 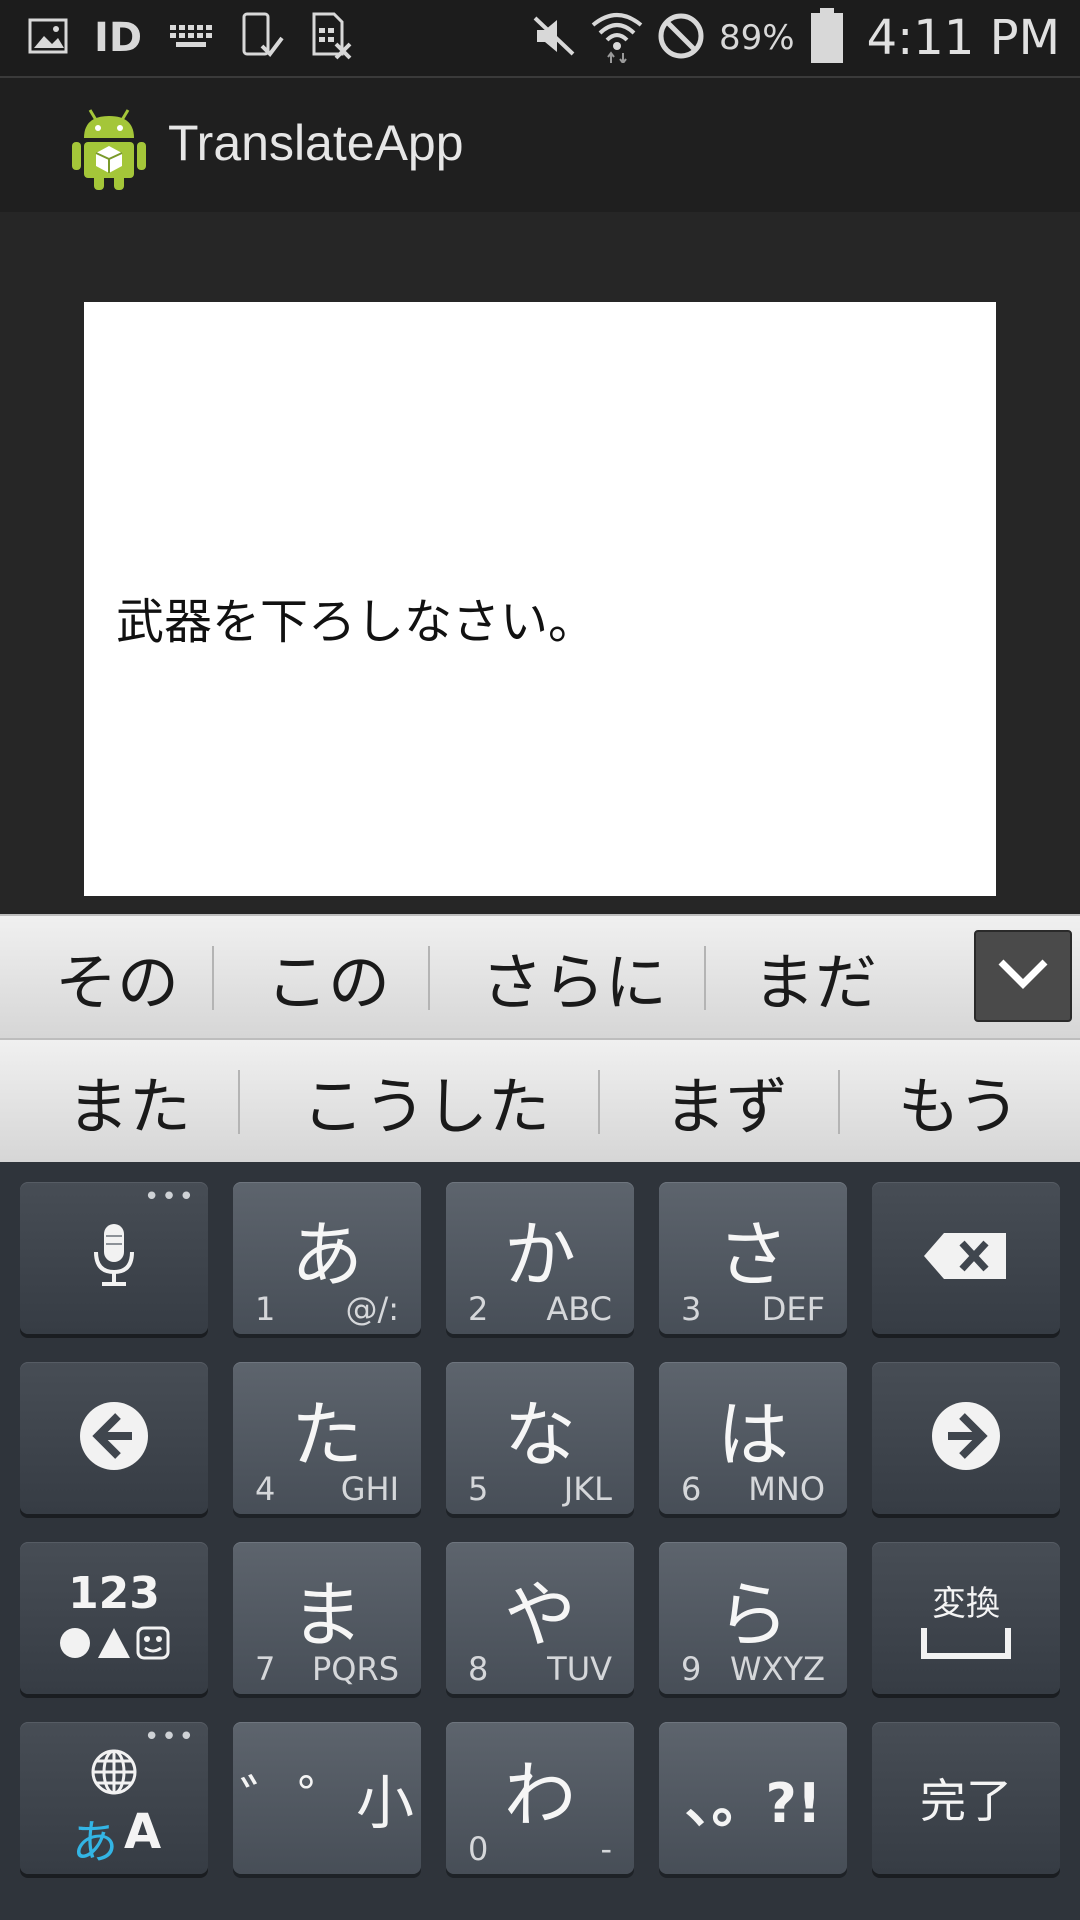 I want to click on input-language-key: ••• あ A, so click(x=114, y=1798).